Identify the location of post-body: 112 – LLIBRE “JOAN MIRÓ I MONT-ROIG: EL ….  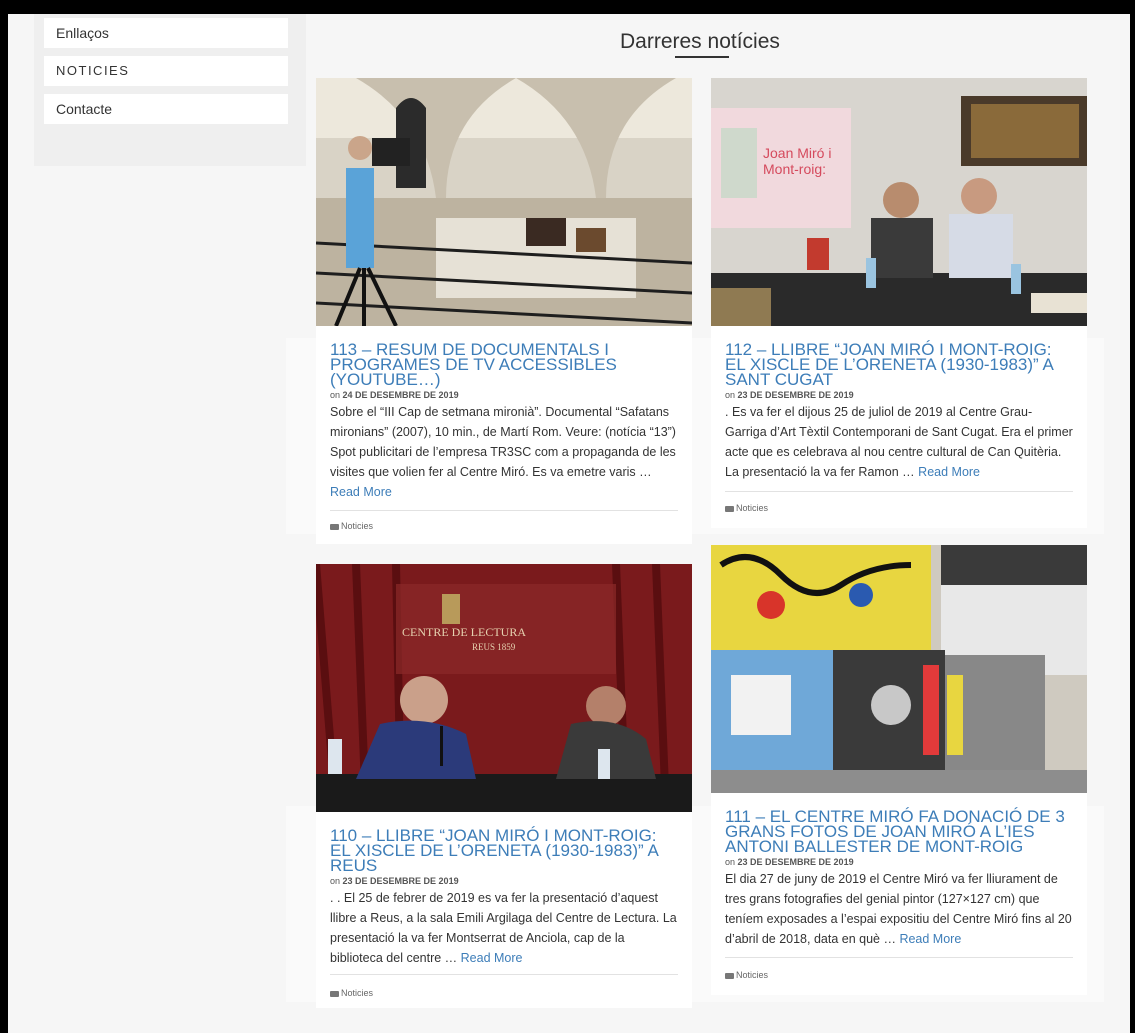
(899, 411).